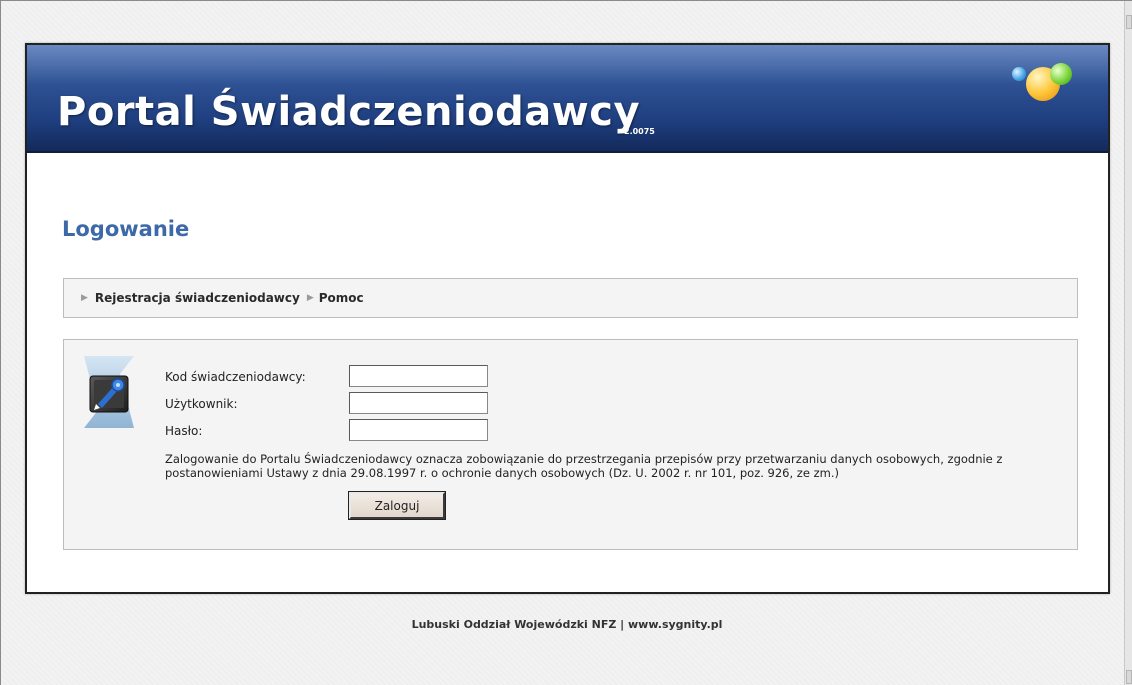 This screenshot has width=1132, height=685. I want to click on scrollbar, so click(1128, 343).